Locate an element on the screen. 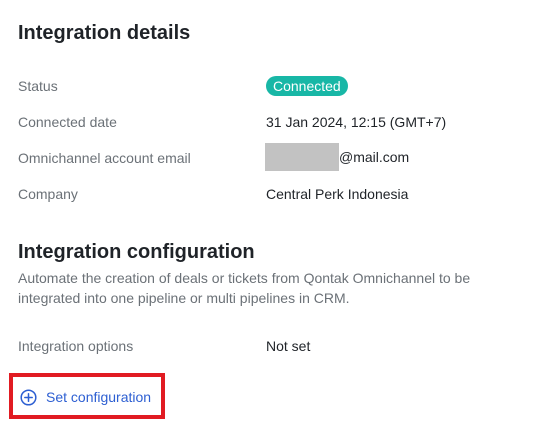 This screenshot has height=436, width=540. redacted-email-block is located at coordinates (302, 157).